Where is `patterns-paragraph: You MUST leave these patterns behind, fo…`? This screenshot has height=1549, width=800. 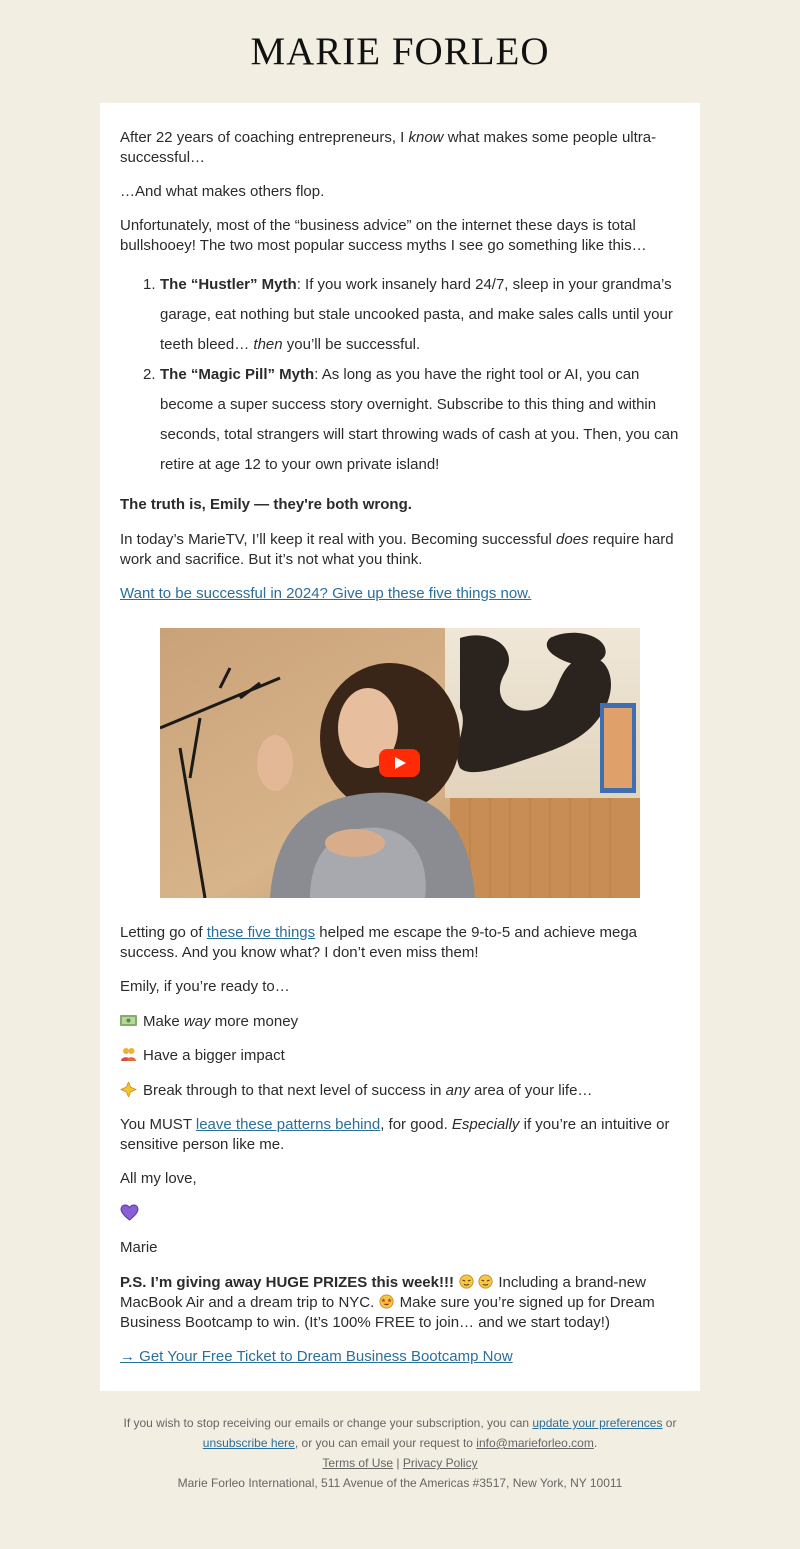 patterns-paragraph: You MUST leave these patterns behind, fo… is located at coordinates (395, 1134).